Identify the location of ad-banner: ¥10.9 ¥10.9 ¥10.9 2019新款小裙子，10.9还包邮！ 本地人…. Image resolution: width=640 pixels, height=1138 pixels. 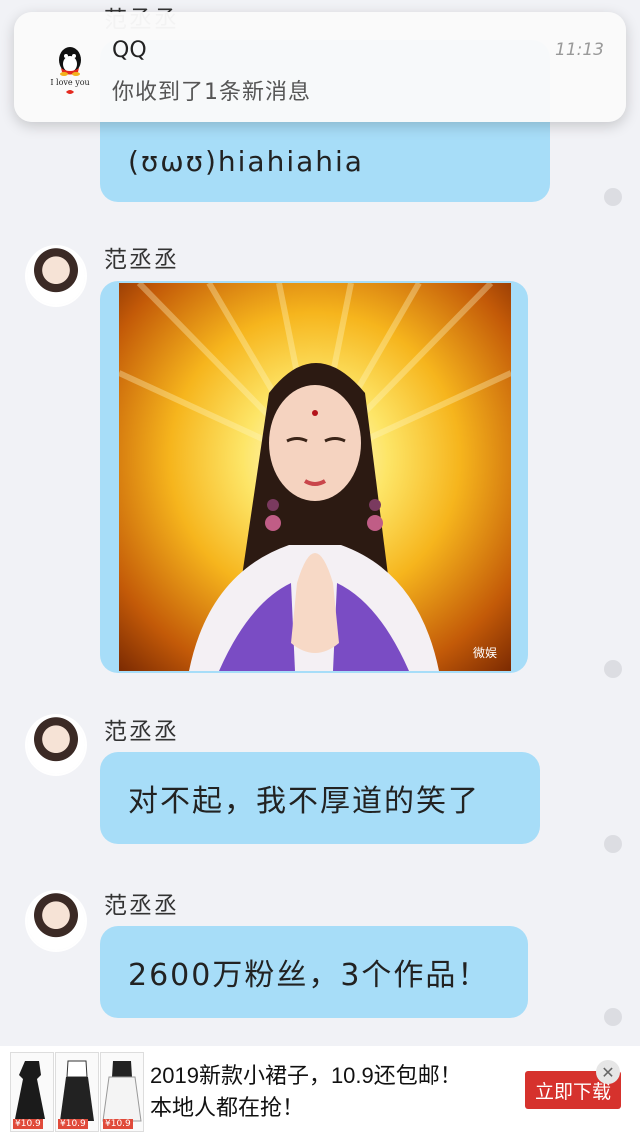
(320, 1092).